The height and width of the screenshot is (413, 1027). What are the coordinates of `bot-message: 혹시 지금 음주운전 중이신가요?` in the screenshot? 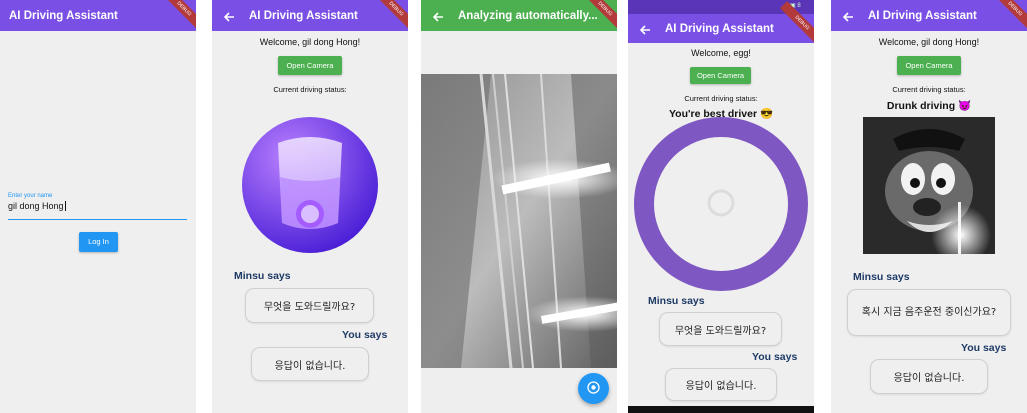 It's located at (929, 312).